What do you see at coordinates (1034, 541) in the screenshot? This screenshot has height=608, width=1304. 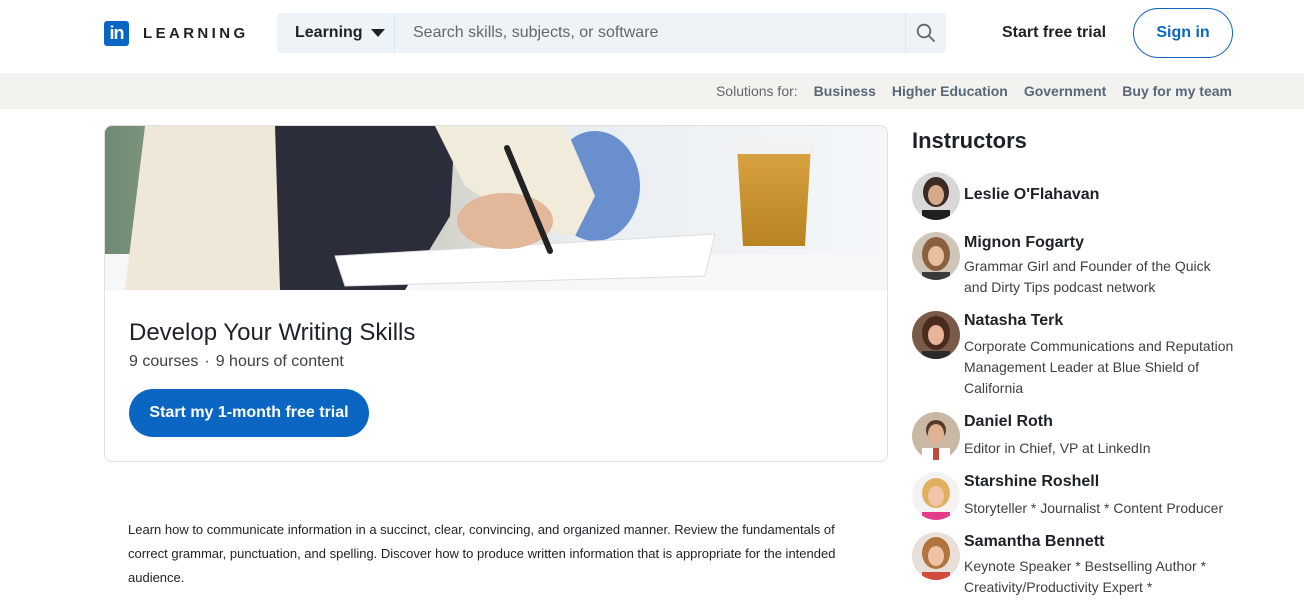 I see `instructor-name: Samantha Bennett` at bounding box center [1034, 541].